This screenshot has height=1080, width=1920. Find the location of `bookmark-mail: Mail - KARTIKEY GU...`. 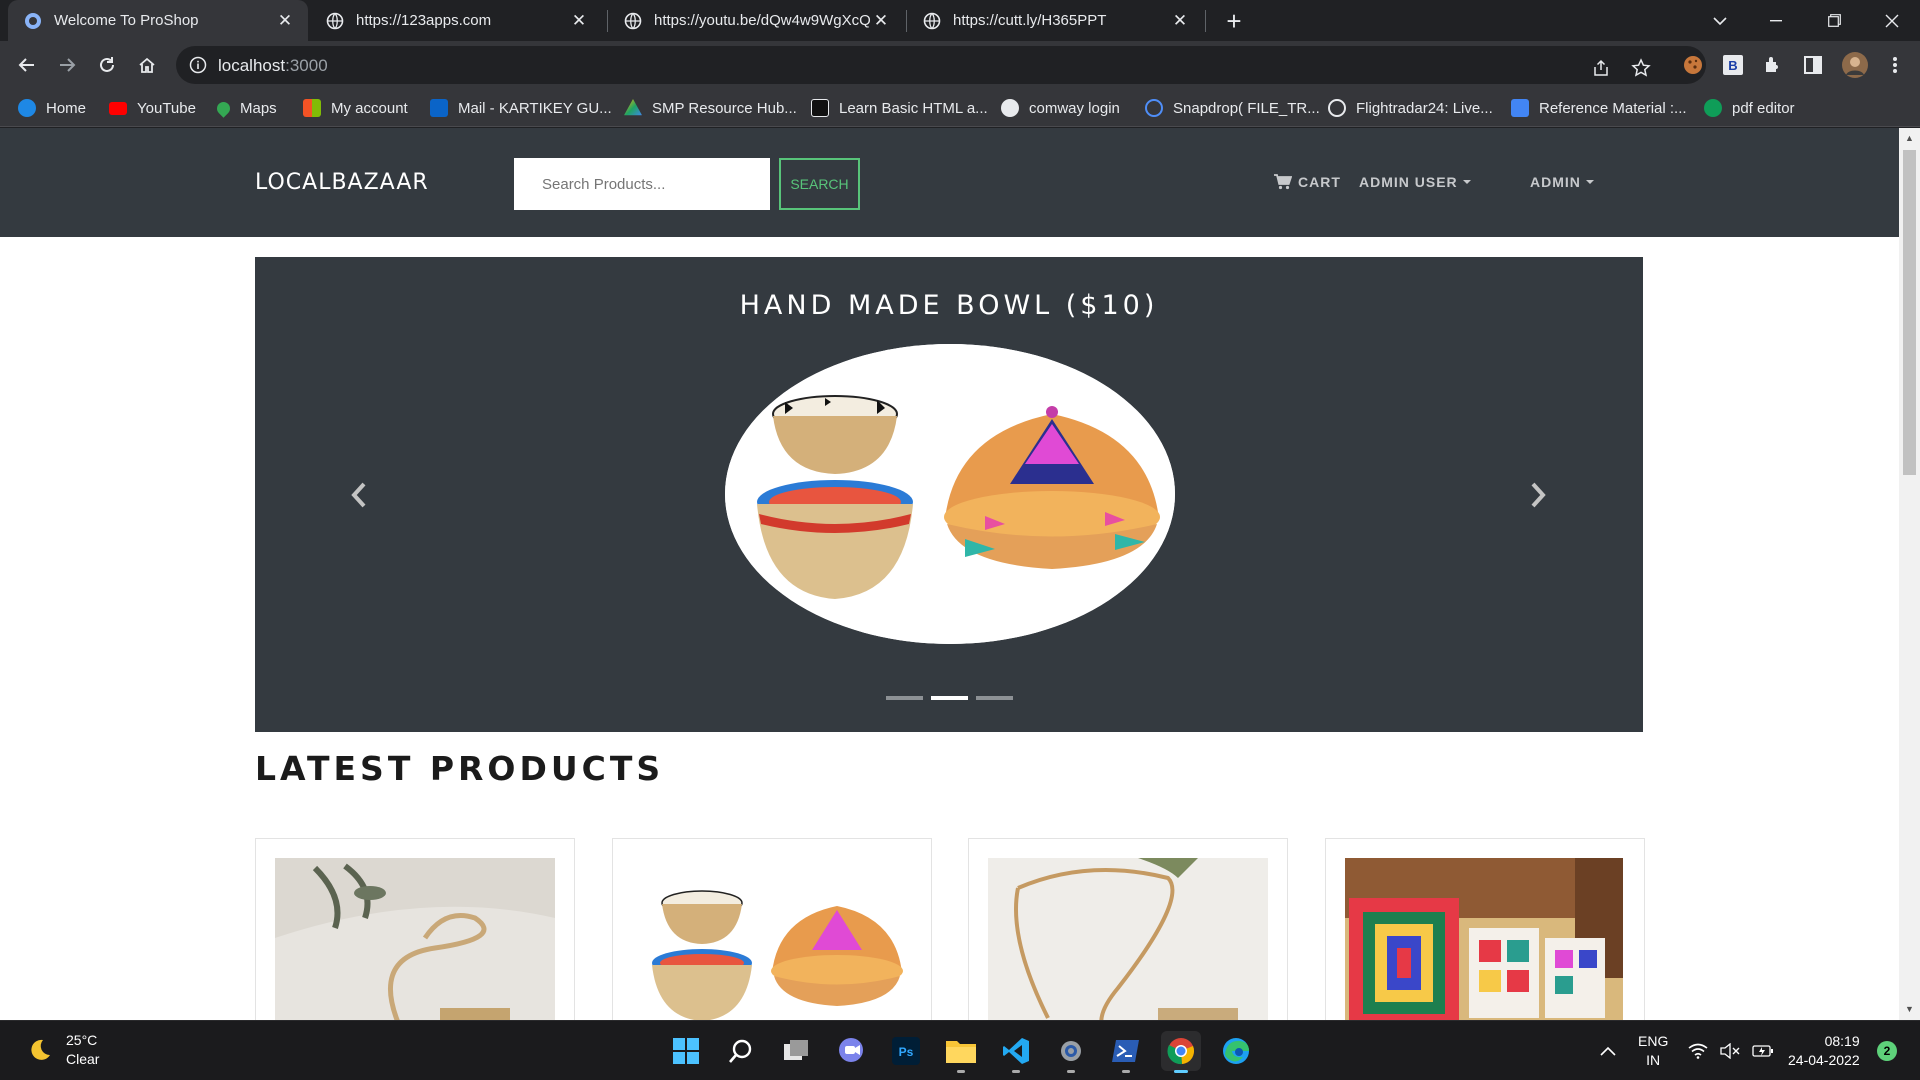

bookmark-mail: Mail - KARTIKEY GU... is located at coordinates (521, 108).